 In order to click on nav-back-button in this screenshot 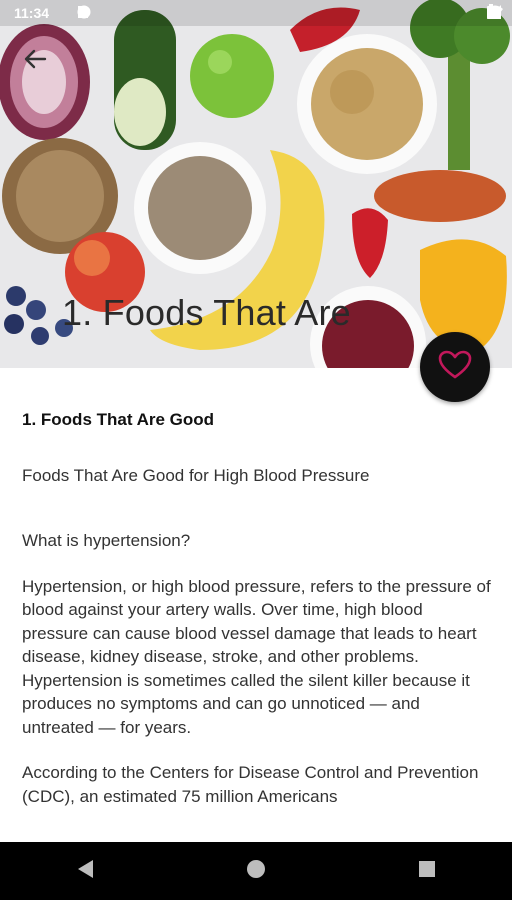, I will do `click(85, 871)`.